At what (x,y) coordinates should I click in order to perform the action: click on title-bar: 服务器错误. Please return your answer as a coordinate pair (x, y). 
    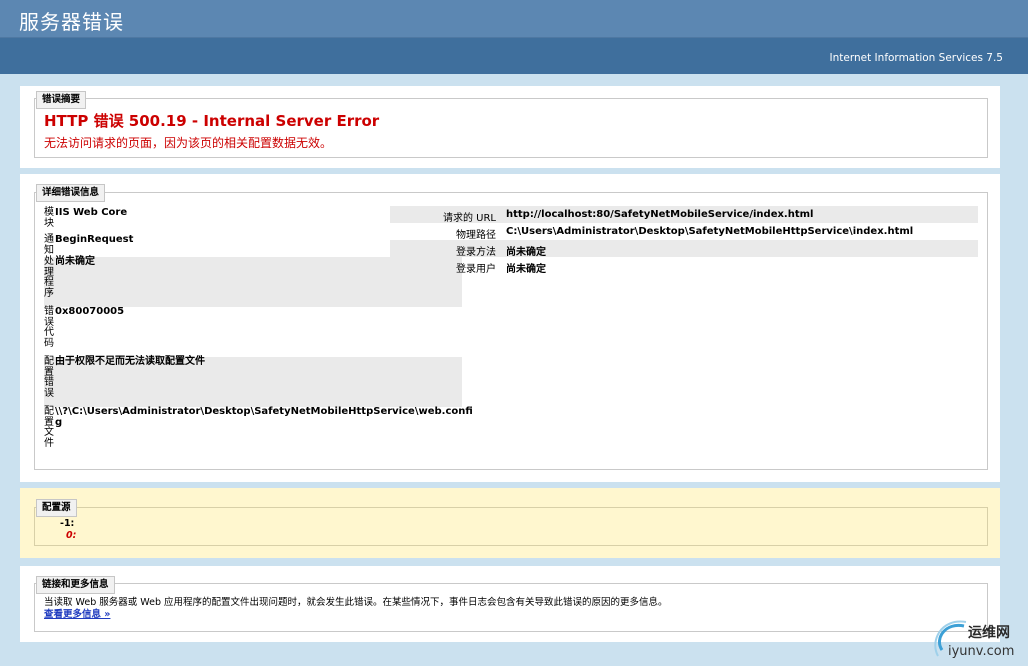
    Looking at the image, I should click on (514, 19).